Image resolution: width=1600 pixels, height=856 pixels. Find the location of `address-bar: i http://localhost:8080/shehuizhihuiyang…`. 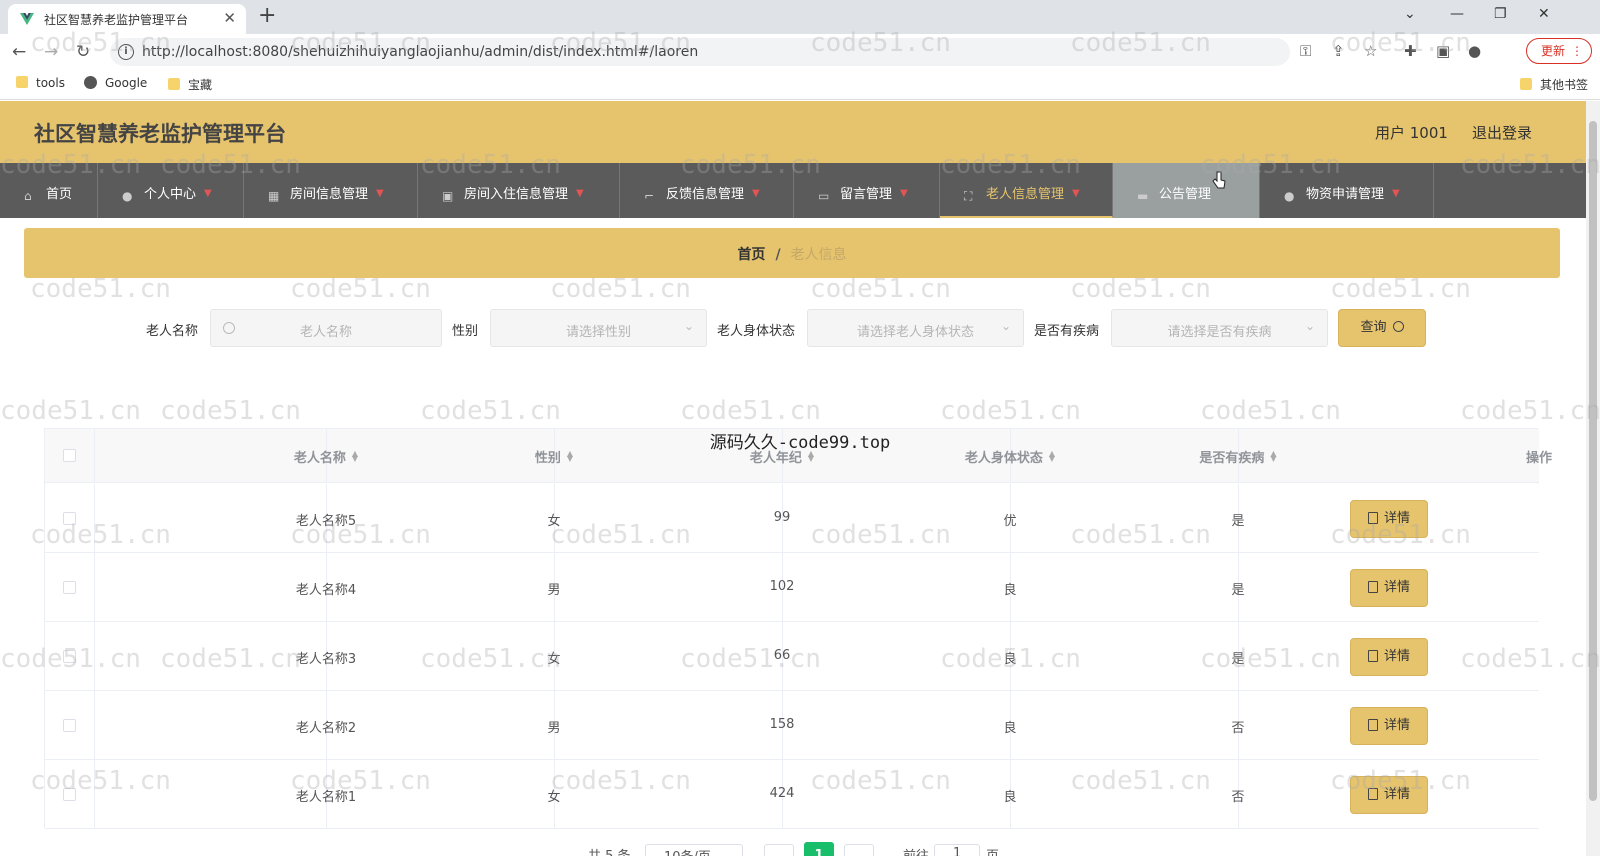

address-bar: i http://localhost:8080/shehuizhihuiyang… is located at coordinates (700, 52).